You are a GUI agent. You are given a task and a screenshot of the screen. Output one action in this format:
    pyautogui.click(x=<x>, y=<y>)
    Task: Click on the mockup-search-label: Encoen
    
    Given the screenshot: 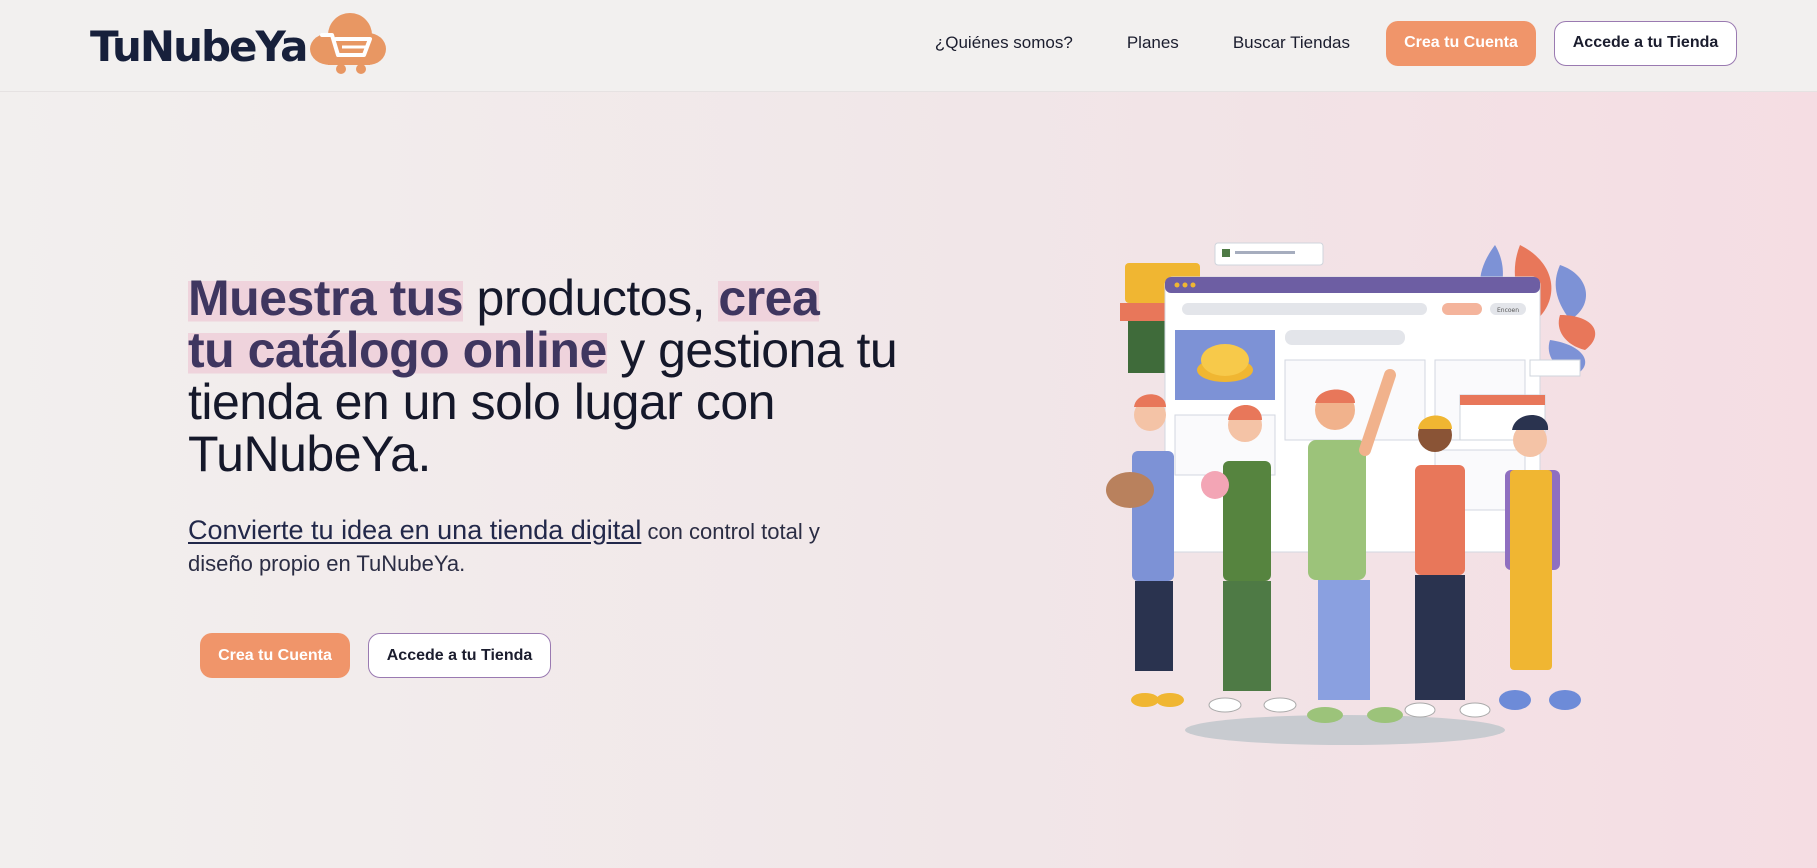 What is the action you would take?
    pyautogui.click(x=1508, y=310)
    